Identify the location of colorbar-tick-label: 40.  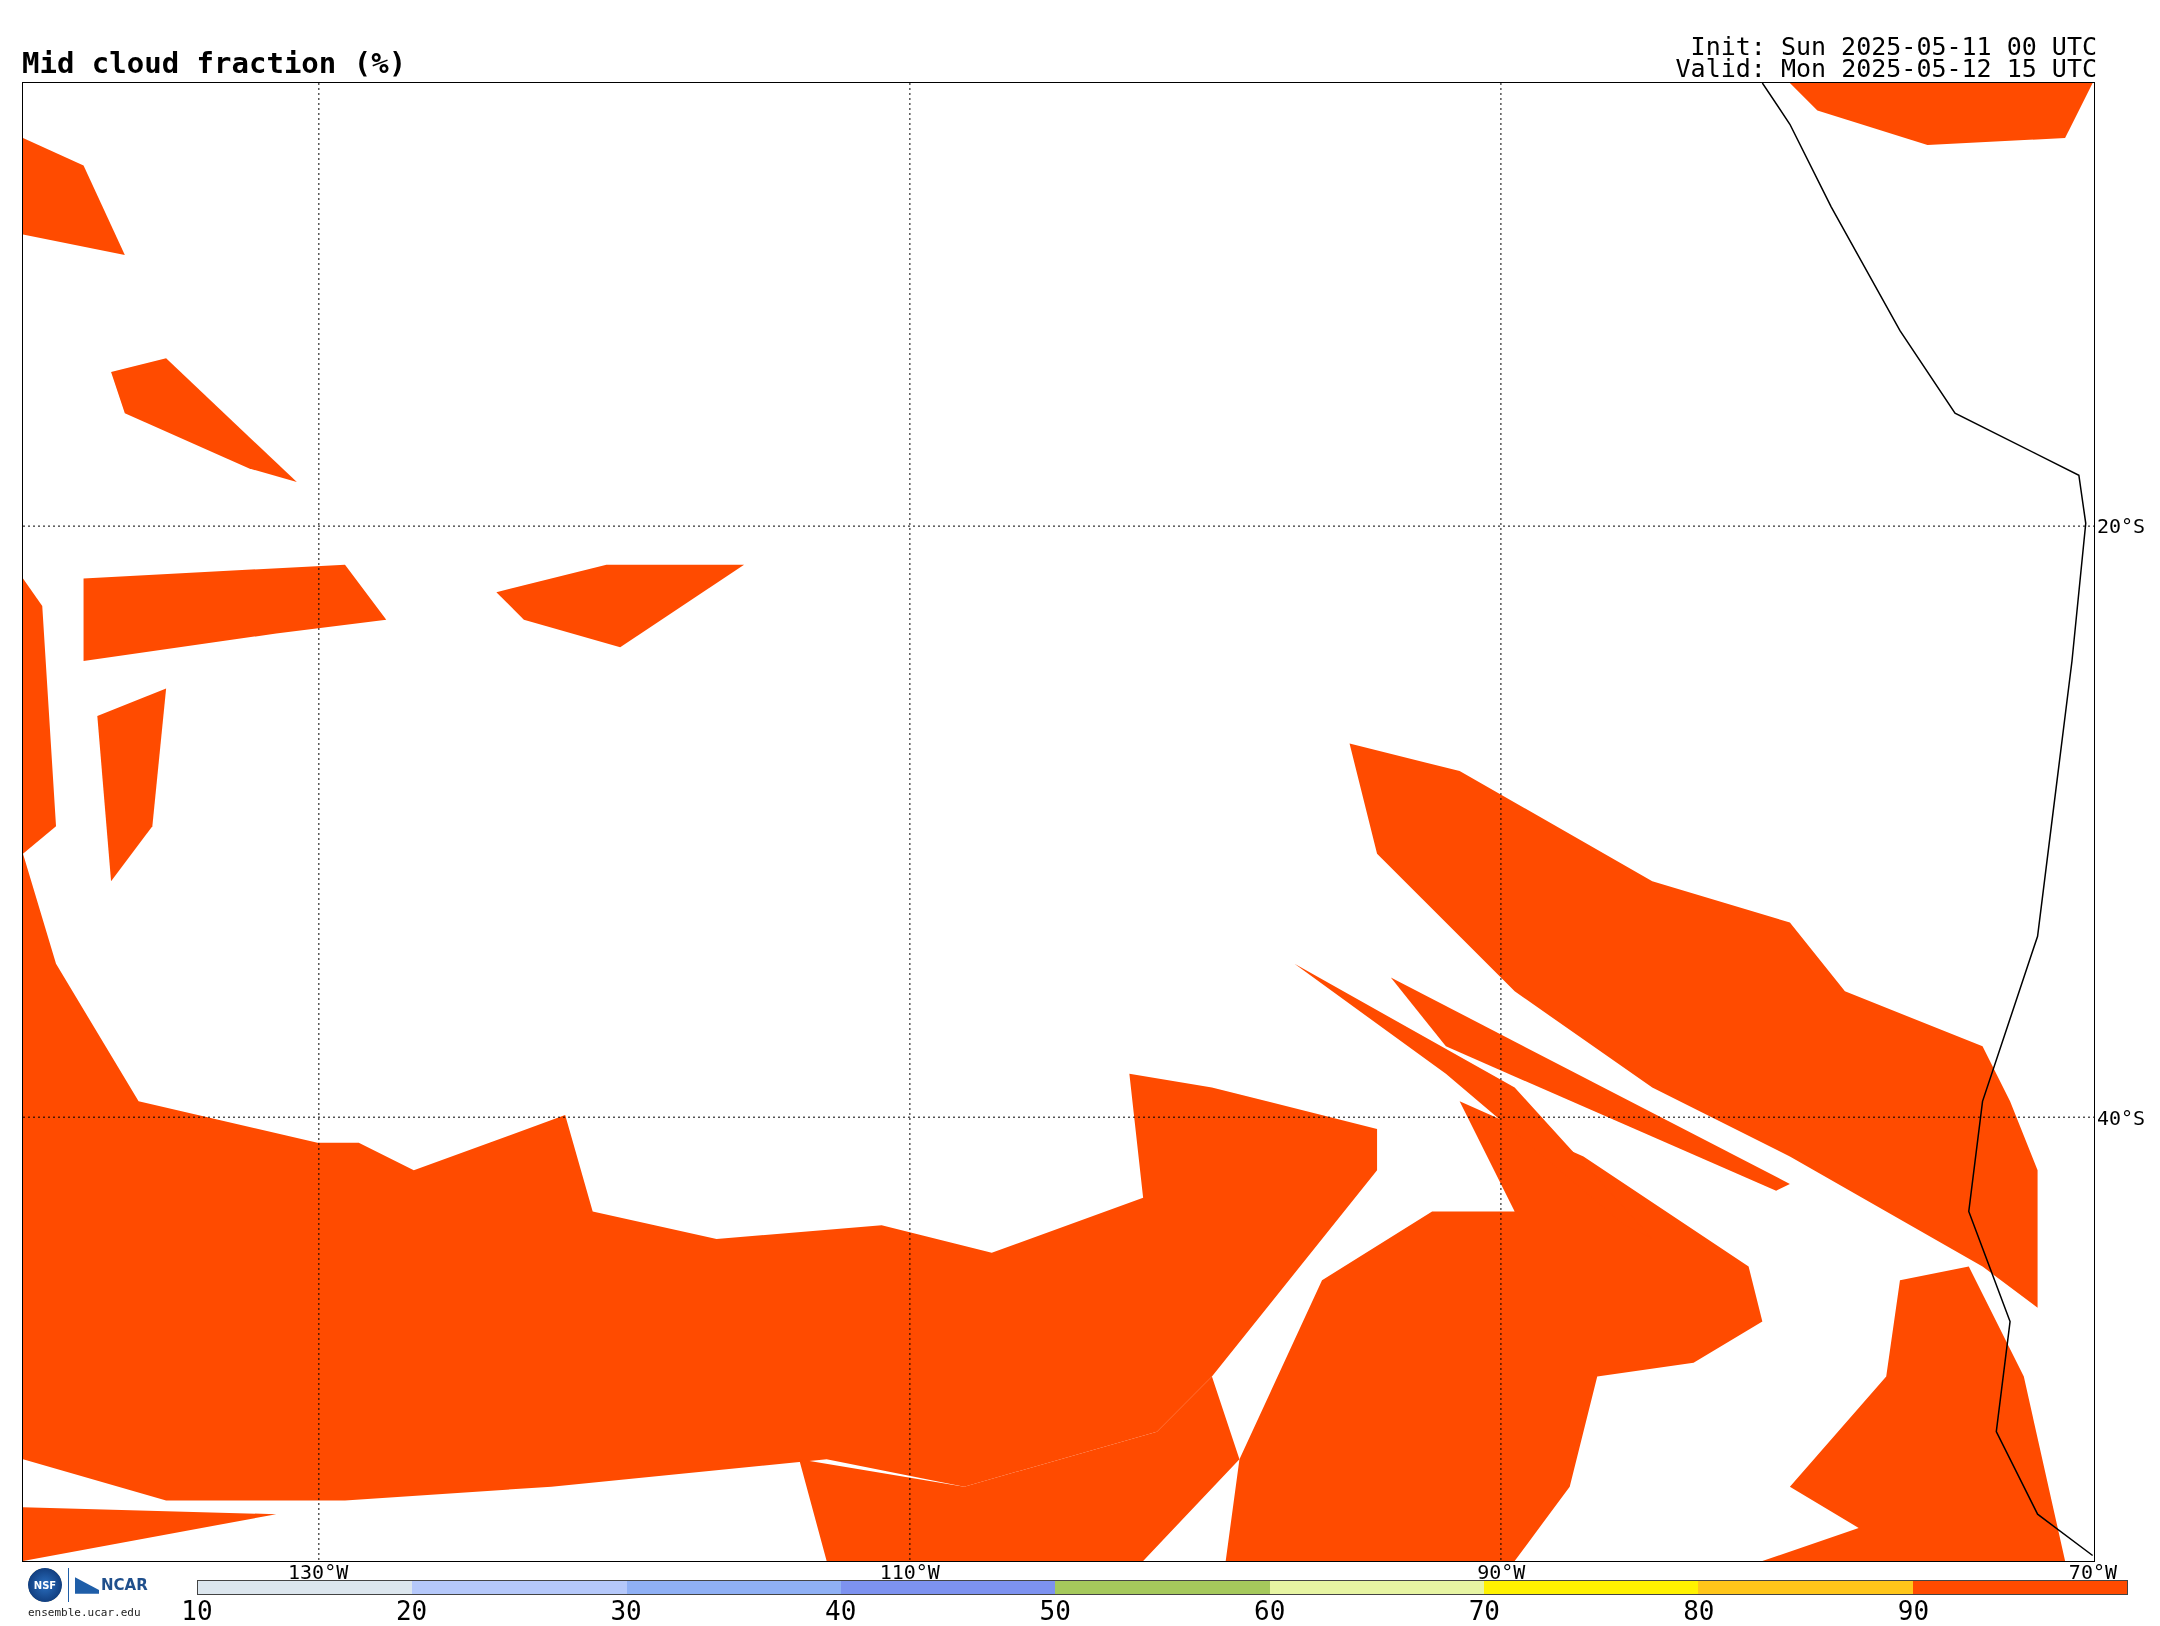
(841, 1611).